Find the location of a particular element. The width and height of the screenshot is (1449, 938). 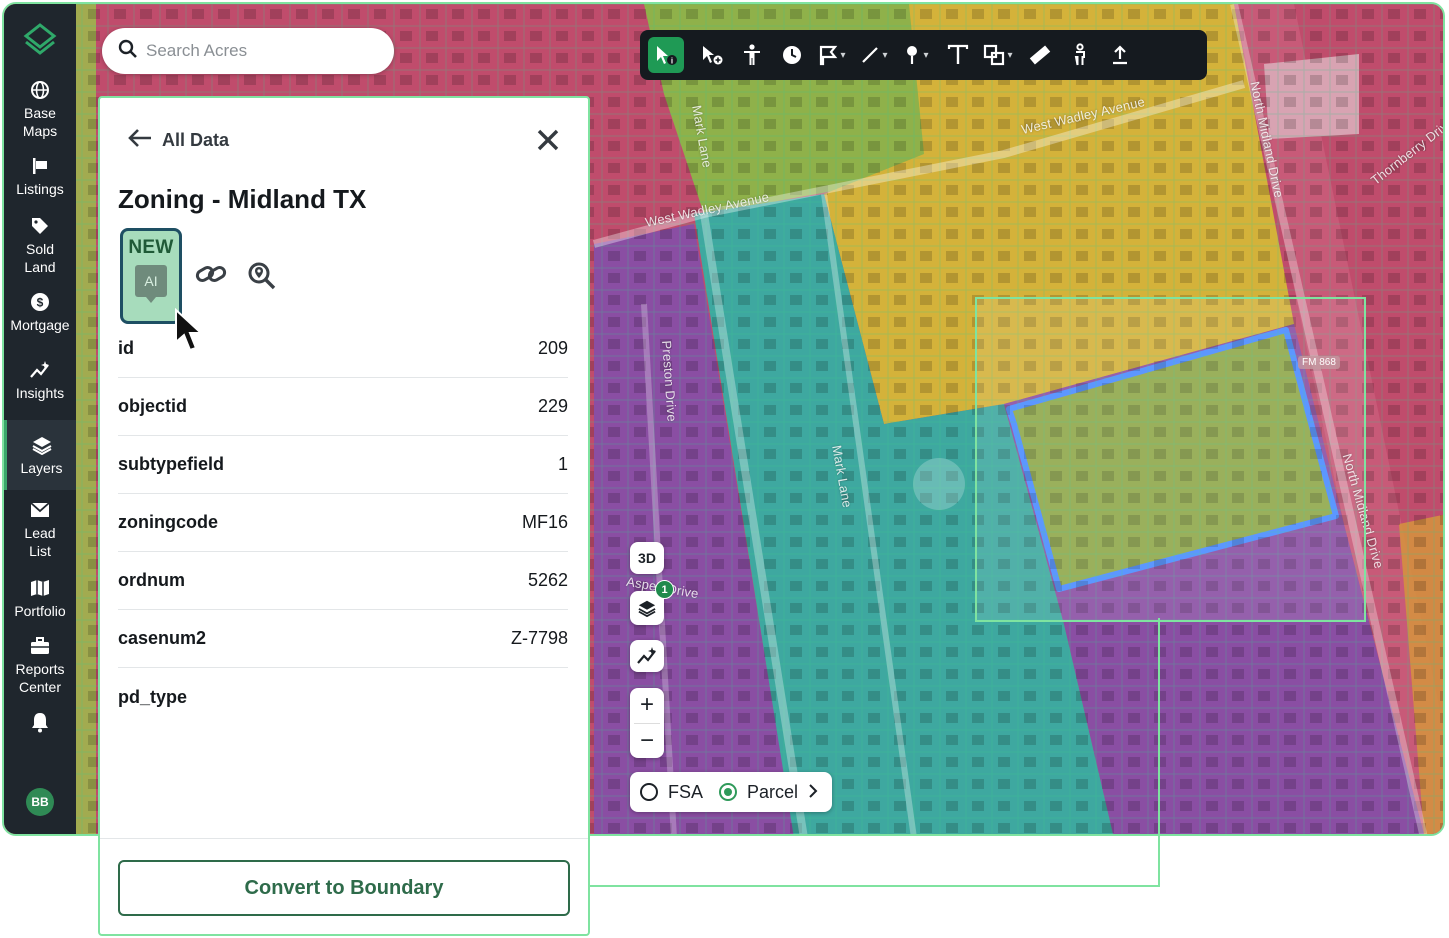

back-label: All Data is located at coordinates (196, 140).